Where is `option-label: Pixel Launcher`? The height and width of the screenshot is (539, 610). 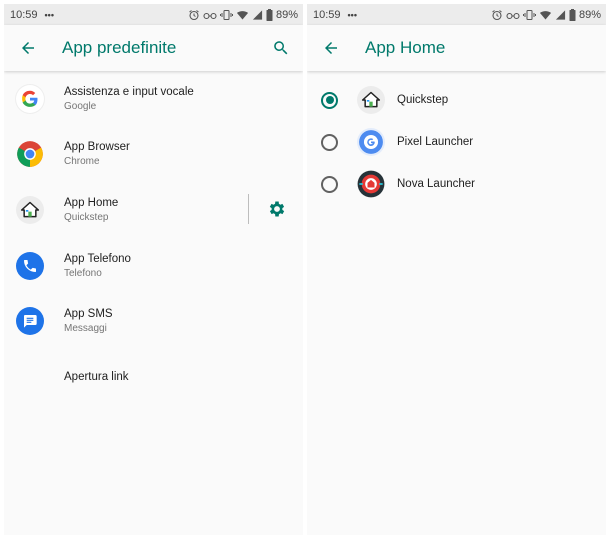
option-label: Pixel Launcher is located at coordinates (435, 142).